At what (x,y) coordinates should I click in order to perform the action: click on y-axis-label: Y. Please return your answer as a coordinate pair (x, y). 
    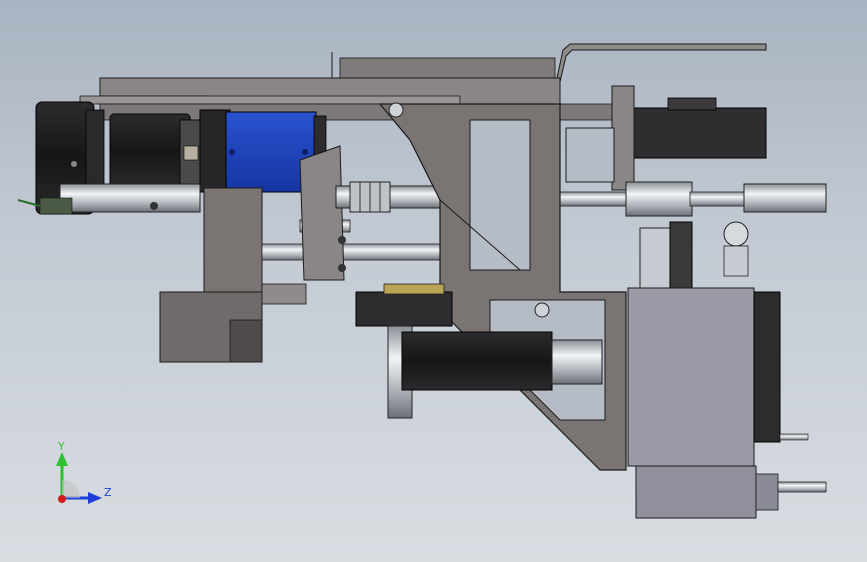
    Looking at the image, I should click on (61, 446).